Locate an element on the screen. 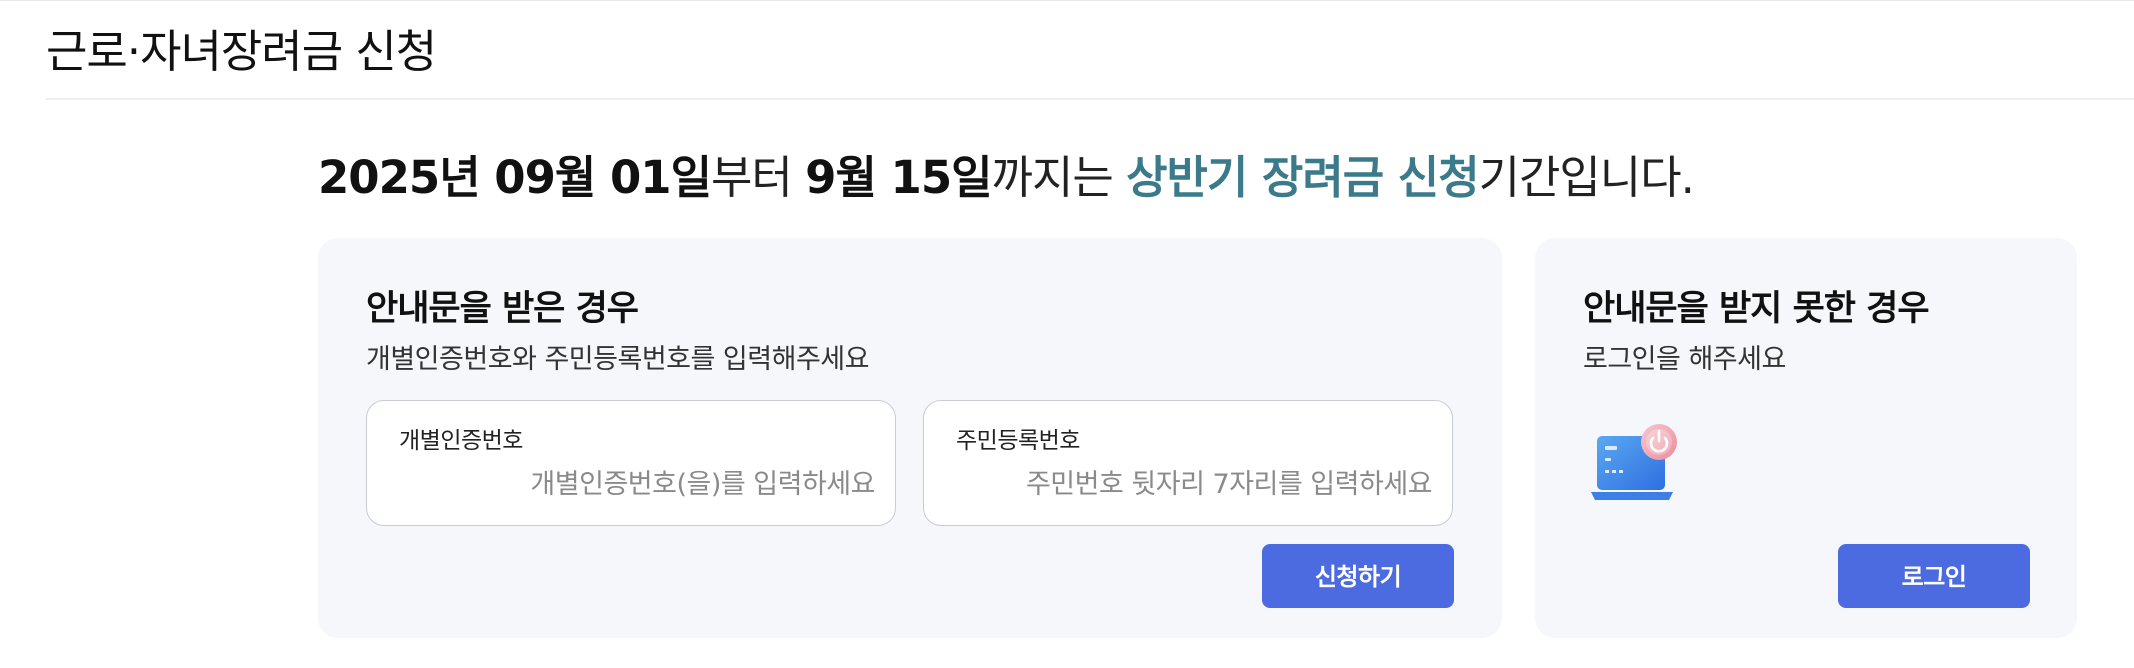 The height and width of the screenshot is (668, 2134). period-end-date: 9월 15일 is located at coordinates (898, 177).